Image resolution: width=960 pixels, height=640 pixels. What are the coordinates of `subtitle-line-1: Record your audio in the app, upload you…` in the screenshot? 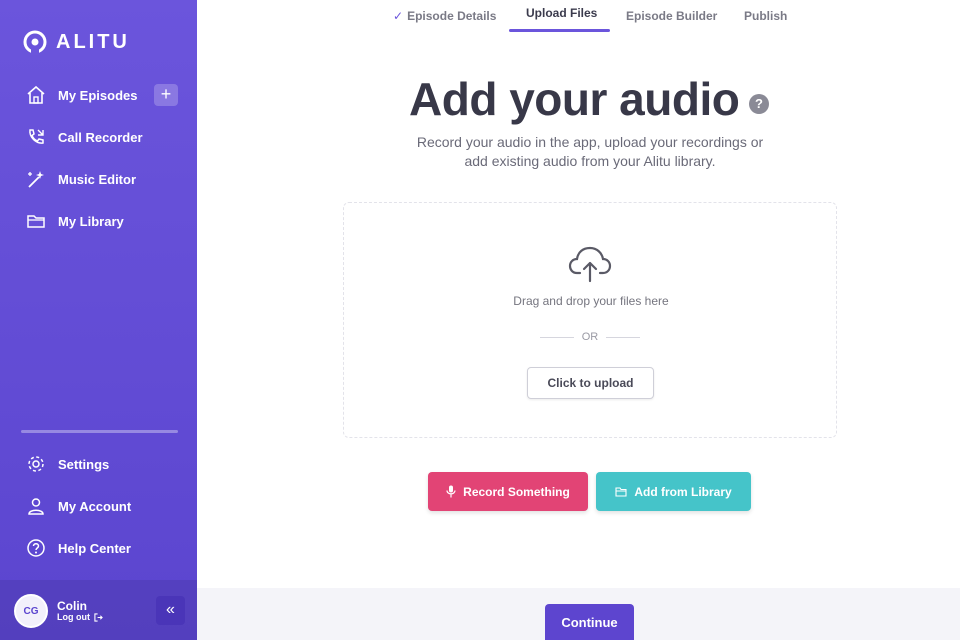 It's located at (590, 142).